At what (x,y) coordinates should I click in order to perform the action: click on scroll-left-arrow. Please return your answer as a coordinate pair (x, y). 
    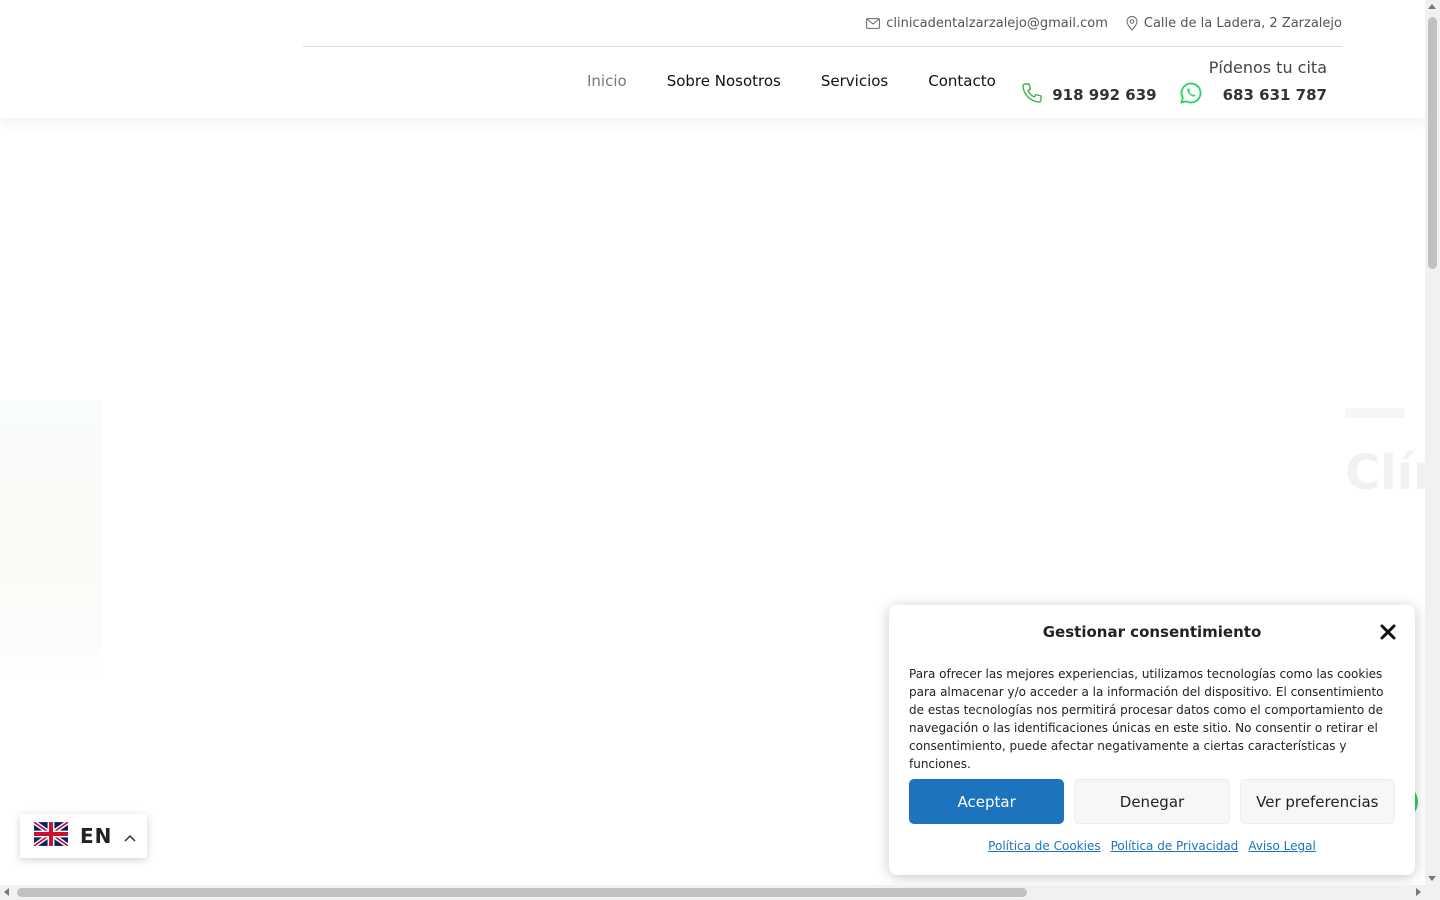
    Looking at the image, I should click on (6, 892).